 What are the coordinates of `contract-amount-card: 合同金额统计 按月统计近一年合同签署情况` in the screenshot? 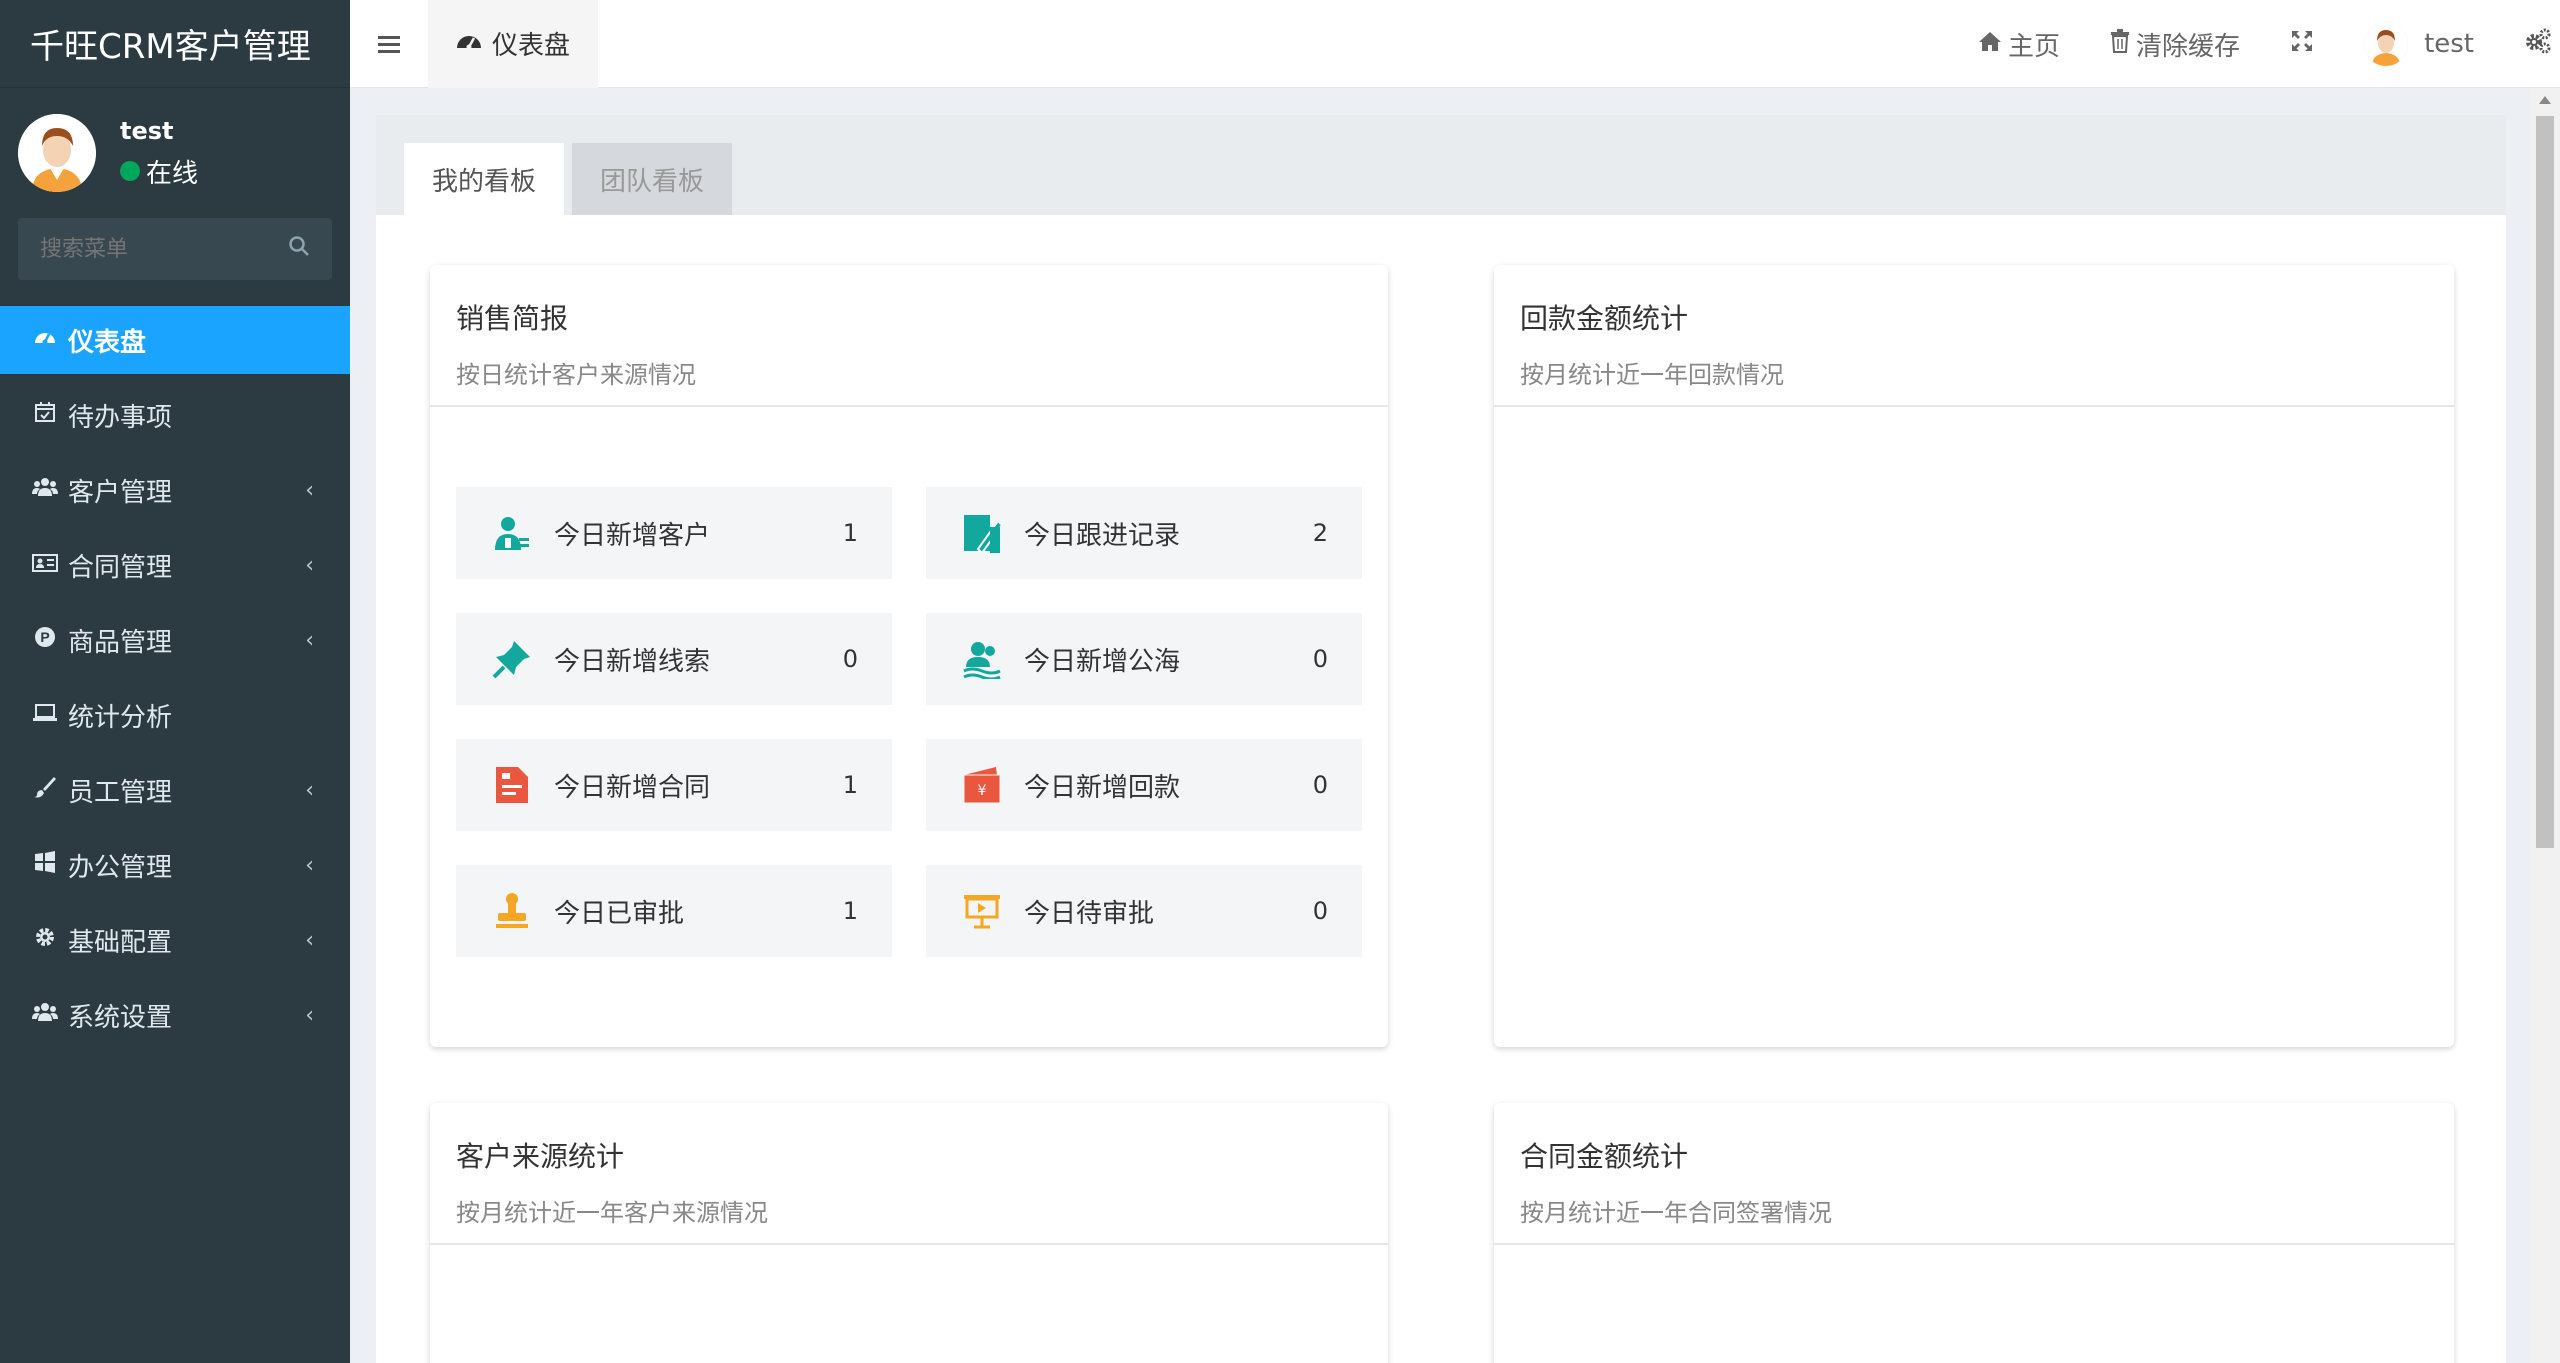 It's located at (1974, 1233).